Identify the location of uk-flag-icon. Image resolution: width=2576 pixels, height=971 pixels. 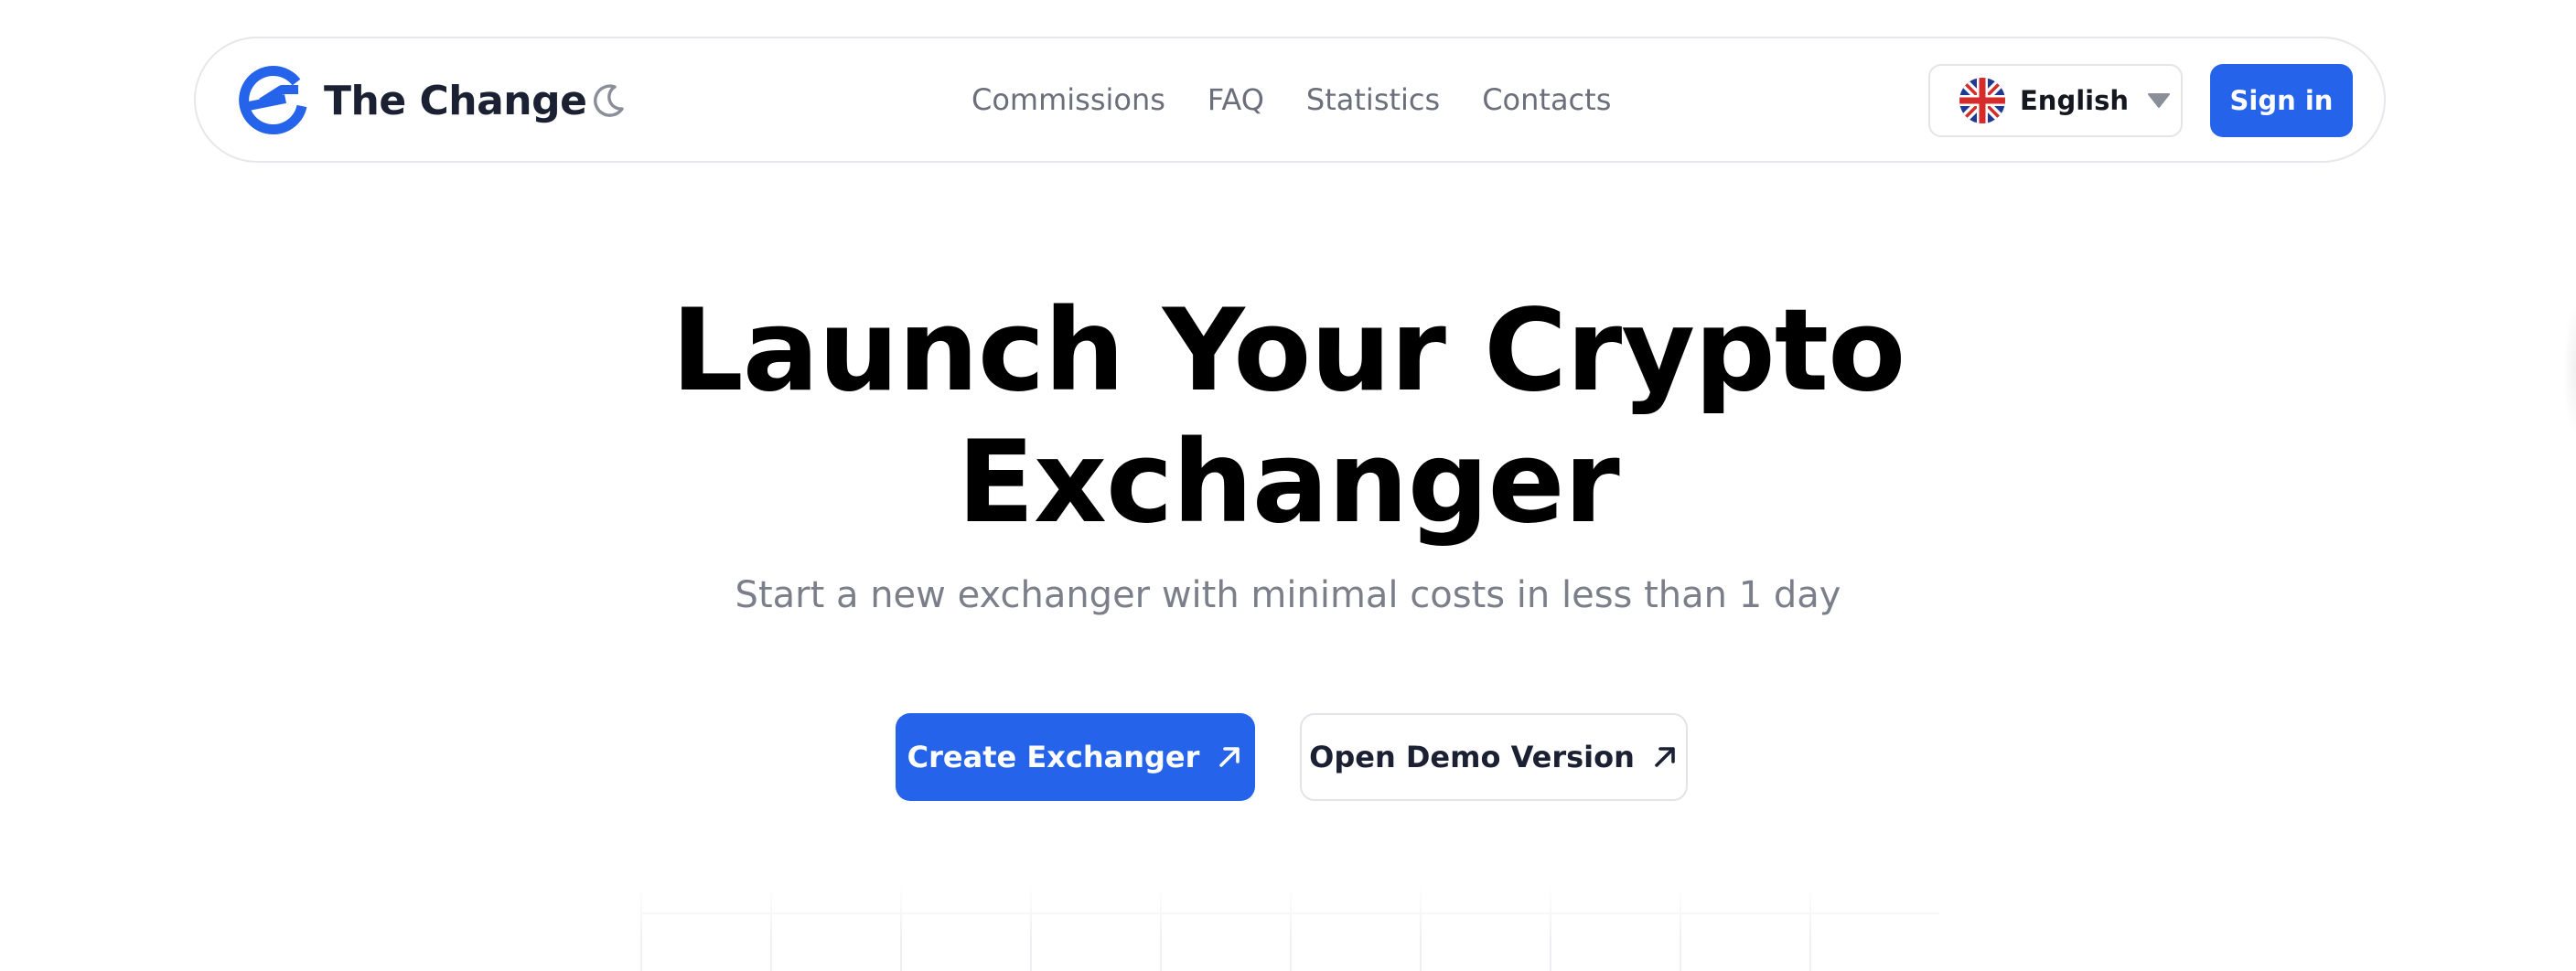
(1982, 100).